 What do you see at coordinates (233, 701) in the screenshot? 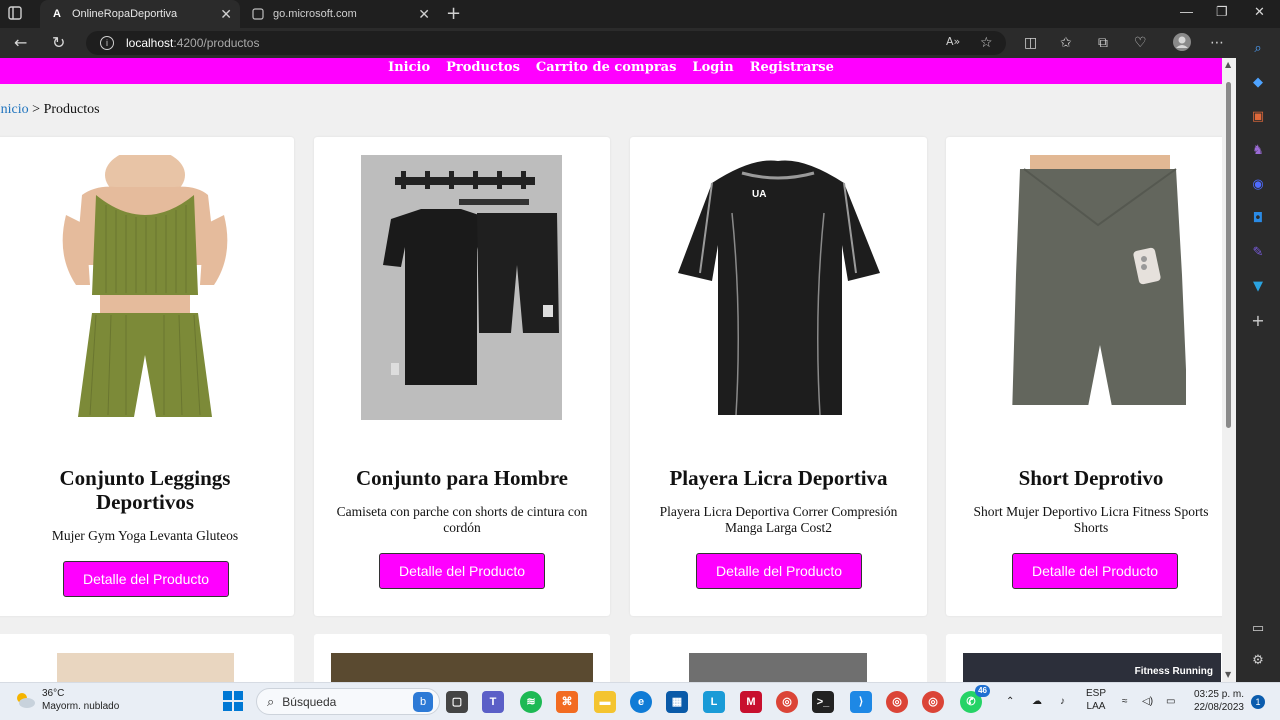
I see `start-windows-icon` at bounding box center [233, 701].